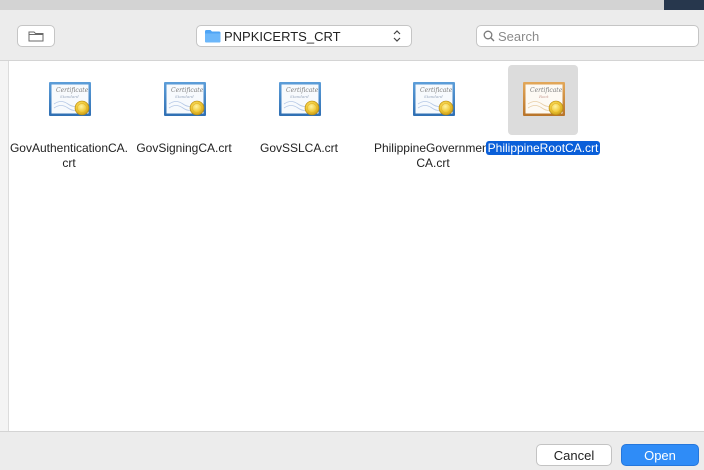 The width and height of the screenshot is (704, 470). Describe the element at coordinates (433, 155) in the screenshot. I see `file-name: PhilippineGovernmentCA.crt` at that location.